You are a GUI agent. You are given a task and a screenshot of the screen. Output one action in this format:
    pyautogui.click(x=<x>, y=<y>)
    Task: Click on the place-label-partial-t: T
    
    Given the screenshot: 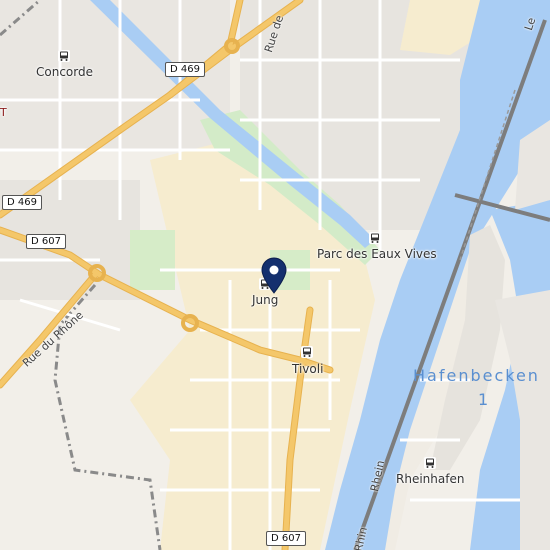 What is the action you would take?
    pyautogui.click(x=3, y=112)
    